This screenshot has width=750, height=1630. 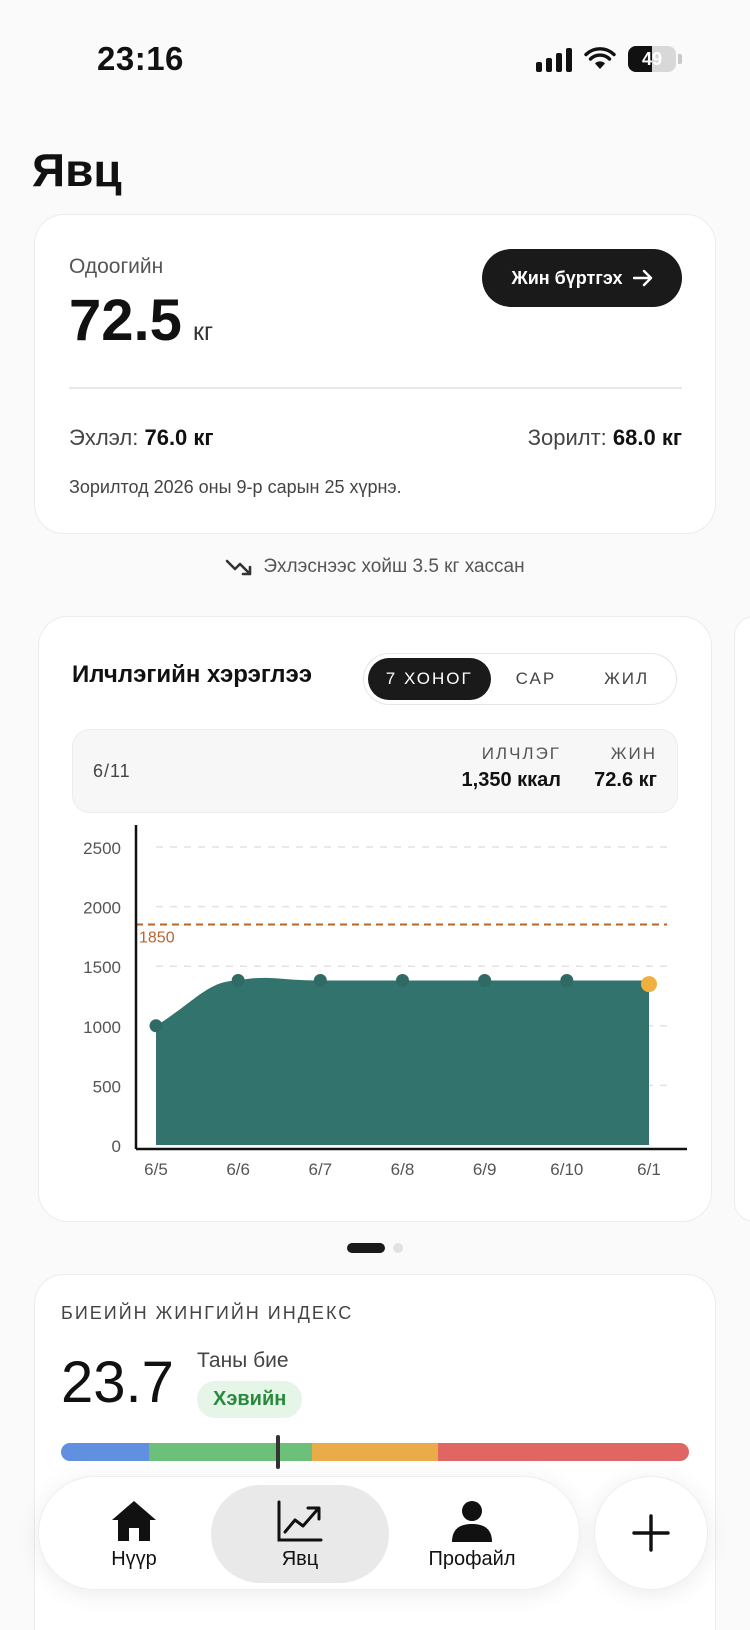 What do you see at coordinates (134, 1520) in the screenshot?
I see `home-icon` at bounding box center [134, 1520].